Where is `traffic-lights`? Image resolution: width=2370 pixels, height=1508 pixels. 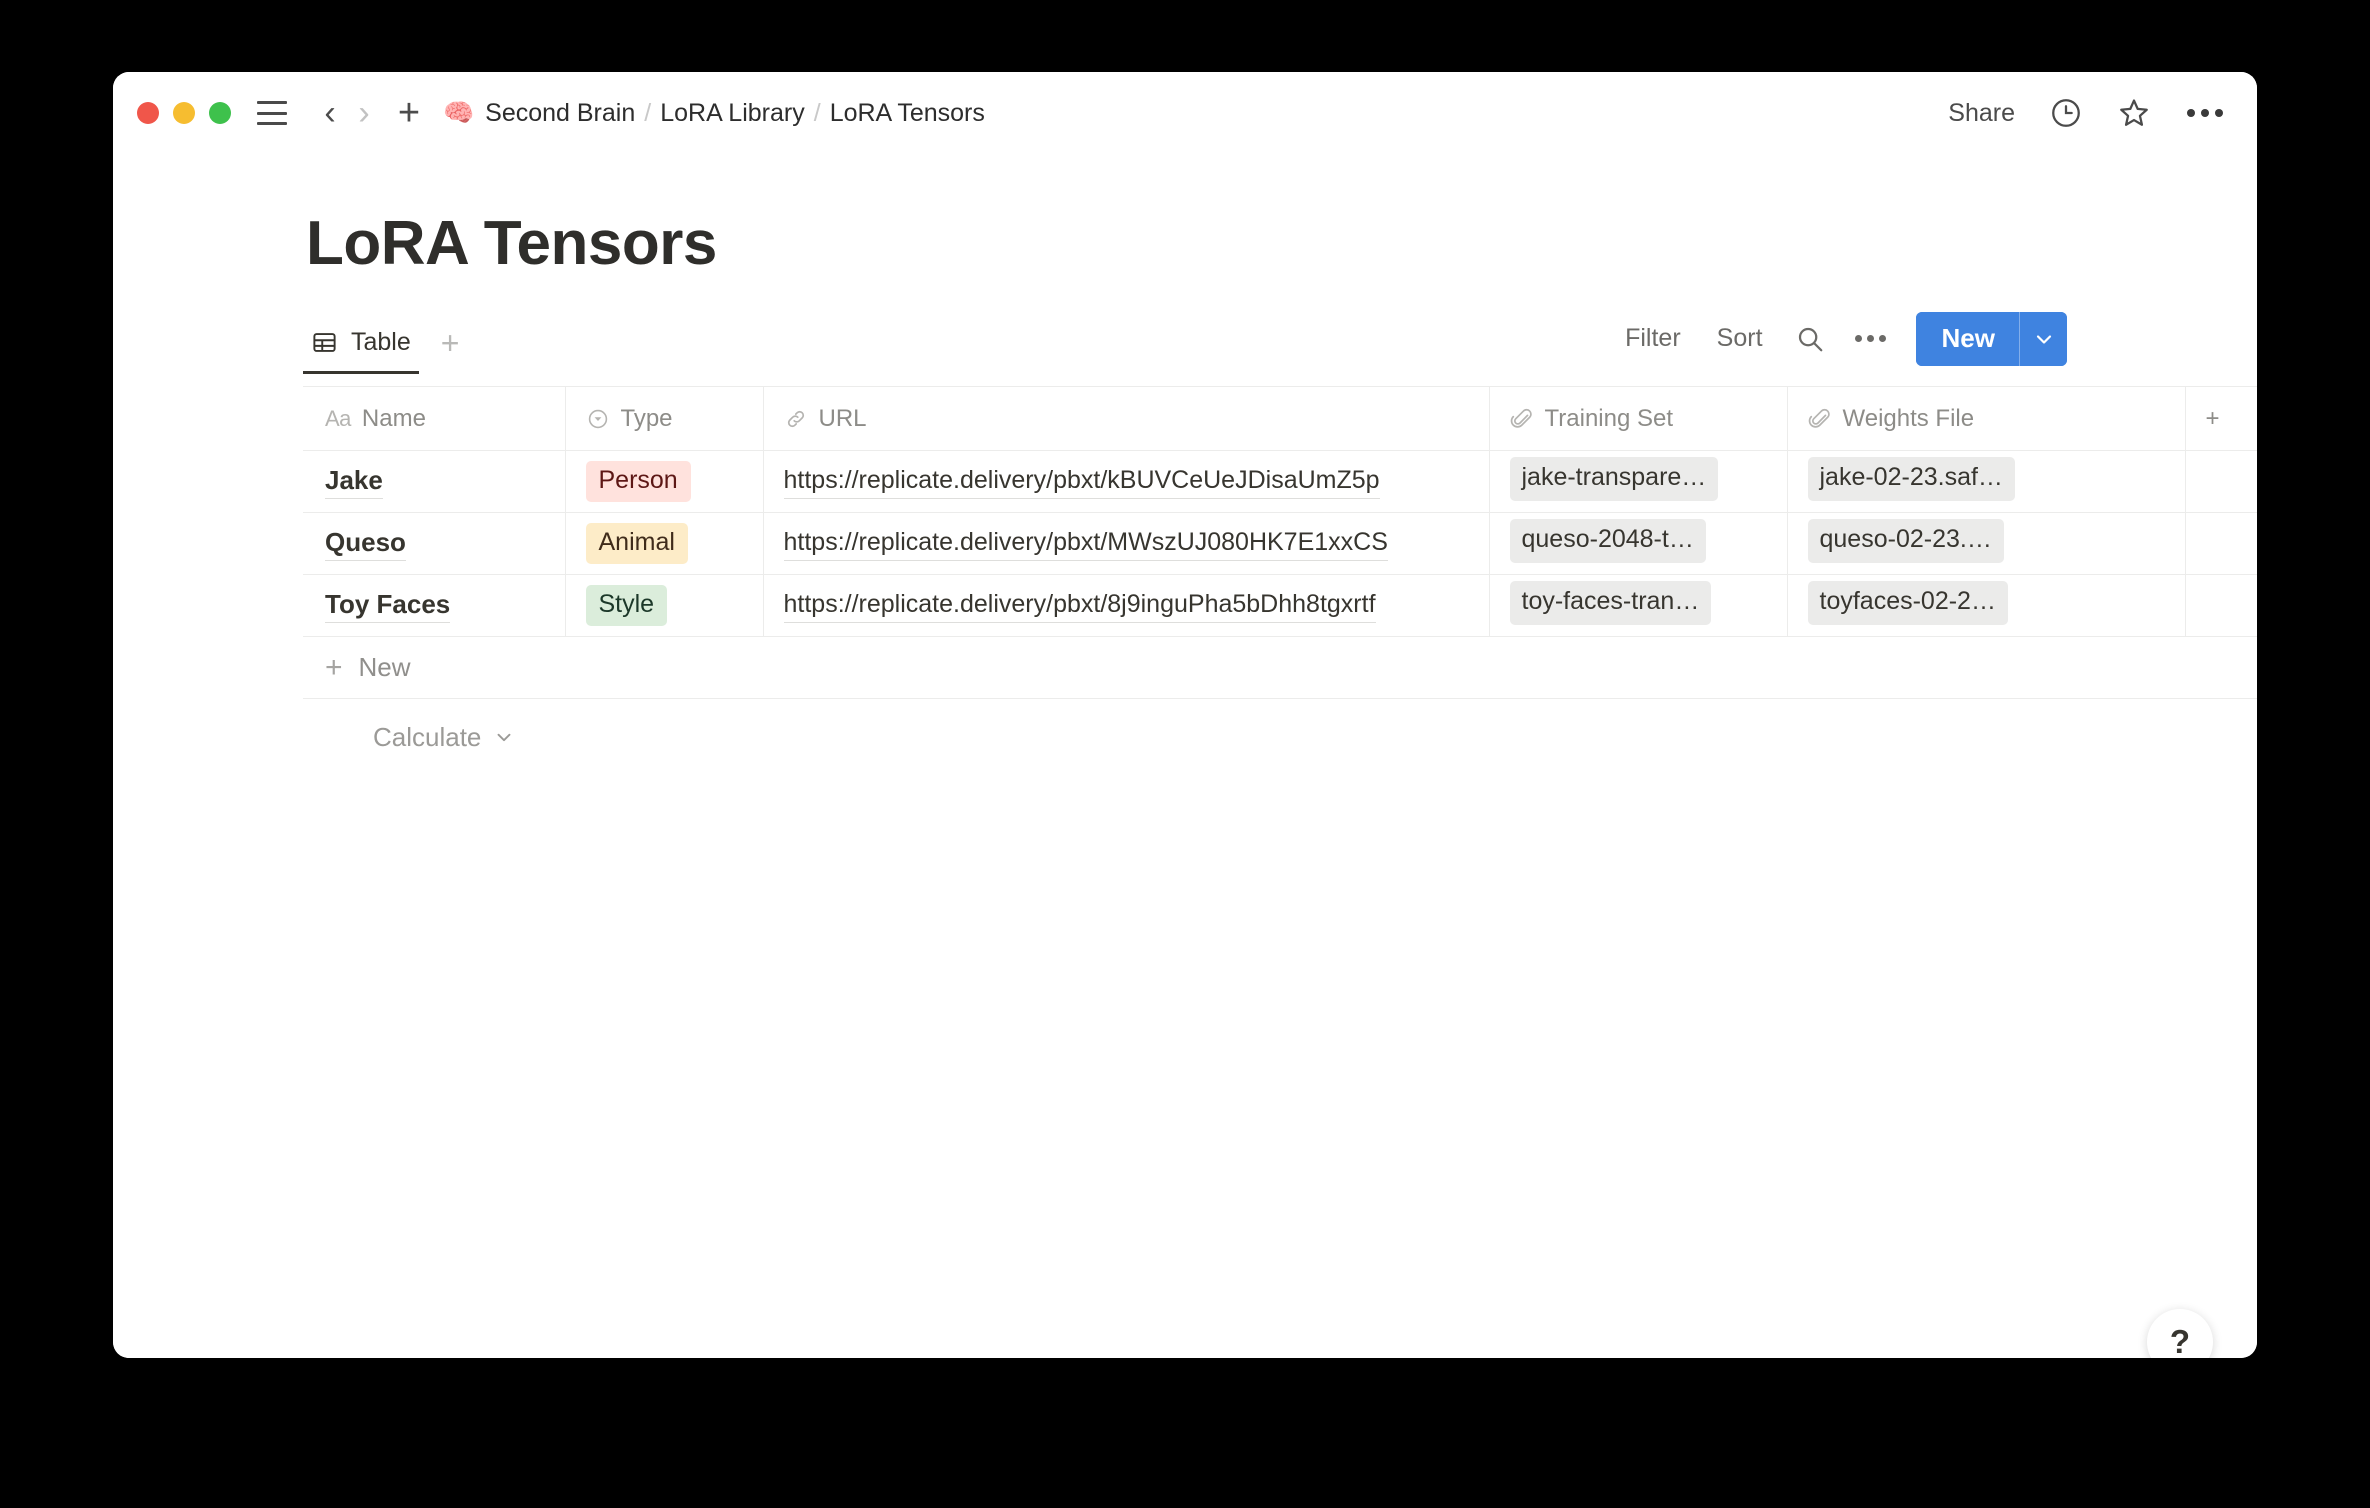 traffic-lights is located at coordinates (184, 113).